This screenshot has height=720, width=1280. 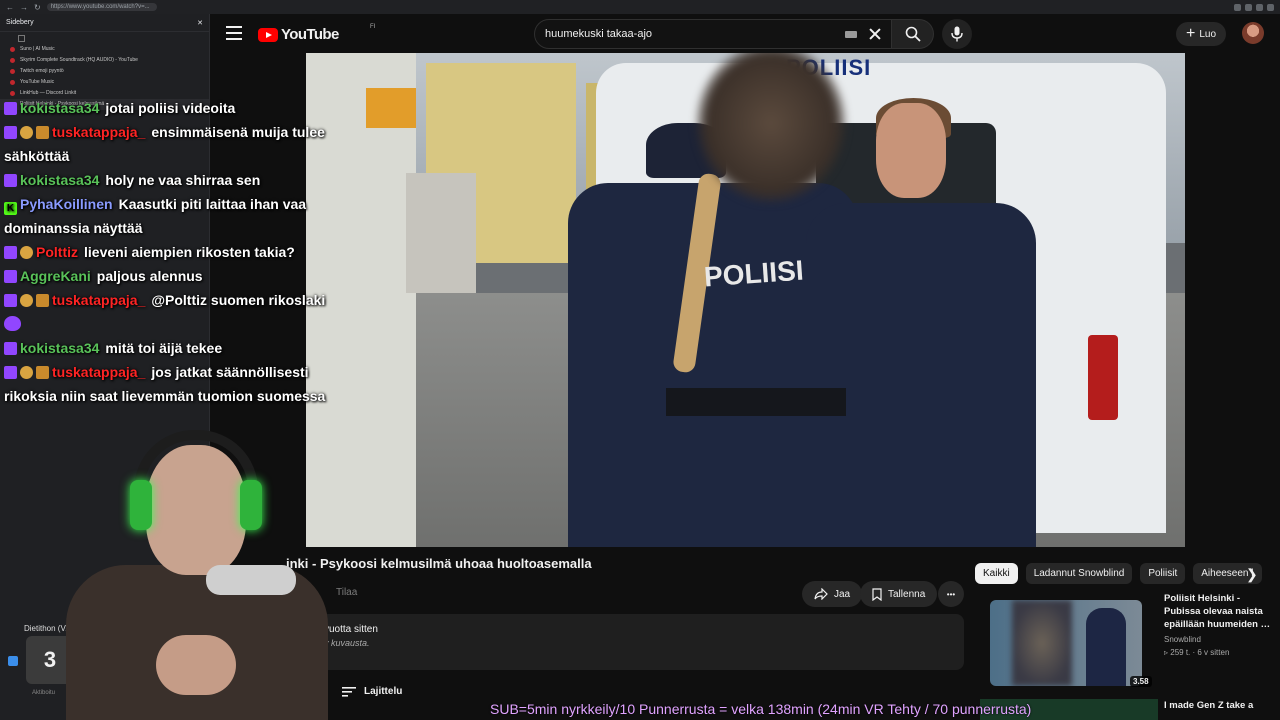 I want to click on sidebar-tab: Twitch emoji pyyntö, so click(x=104, y=71).